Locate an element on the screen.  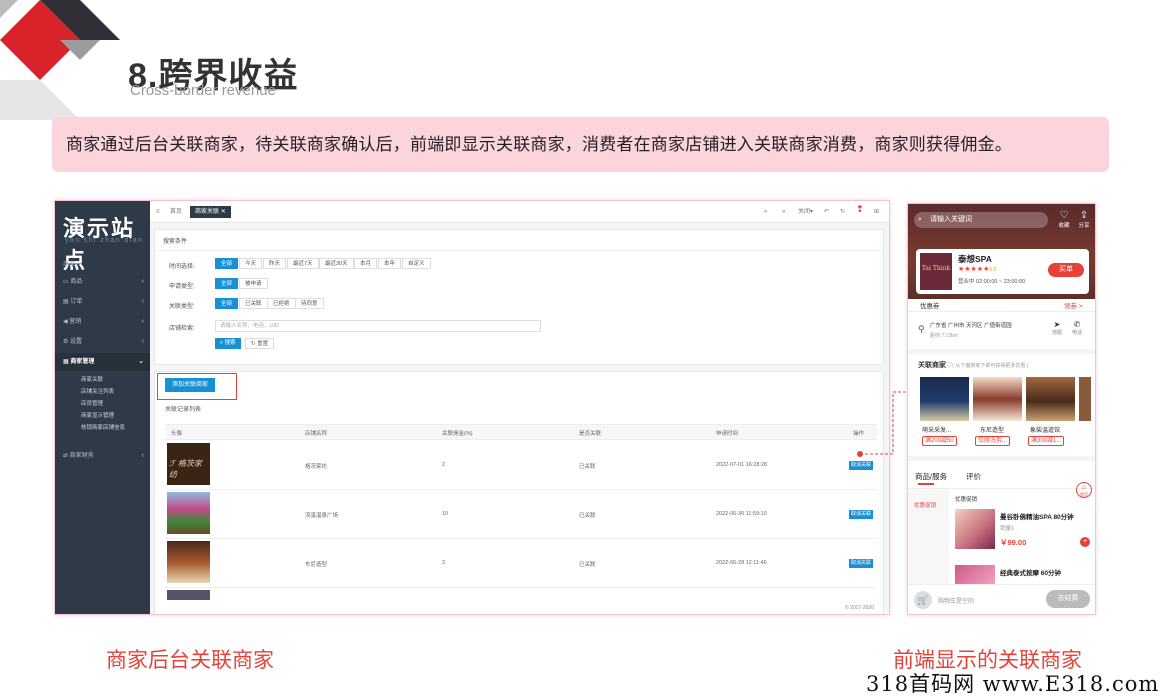
store-search-input: 请输入名称、电话、UID is located at coordinates (378, 326).